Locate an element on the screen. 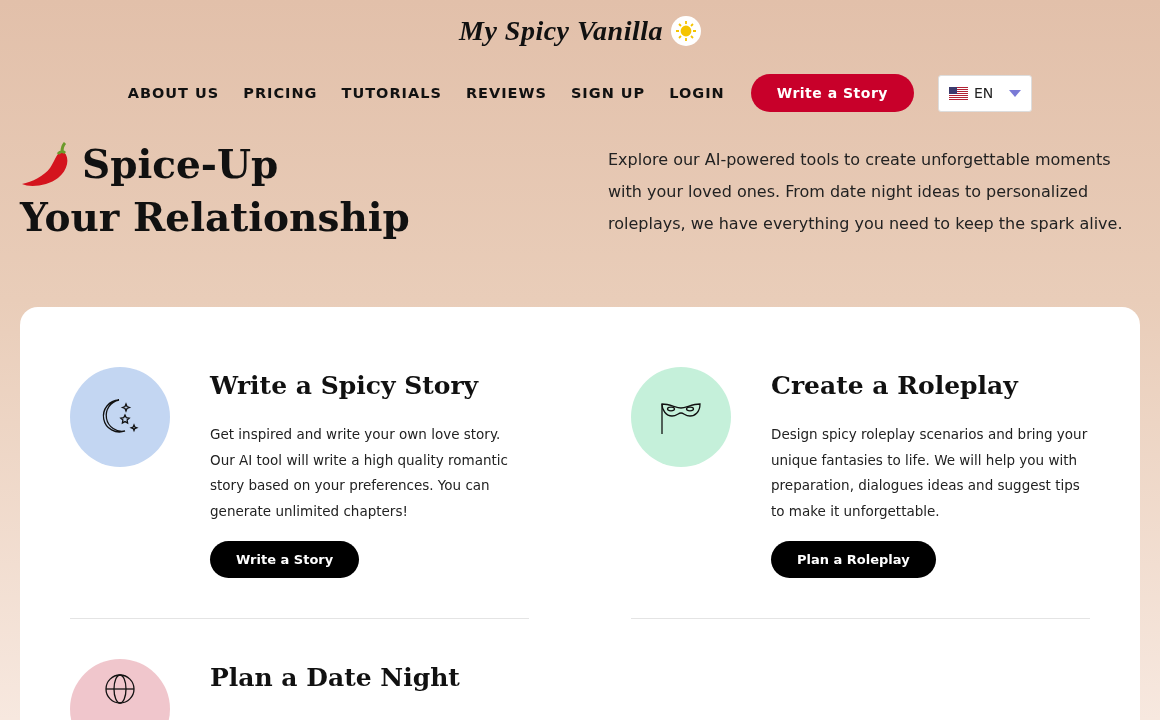  nav-link: ABOUT US is located at coordinates (173, 93).